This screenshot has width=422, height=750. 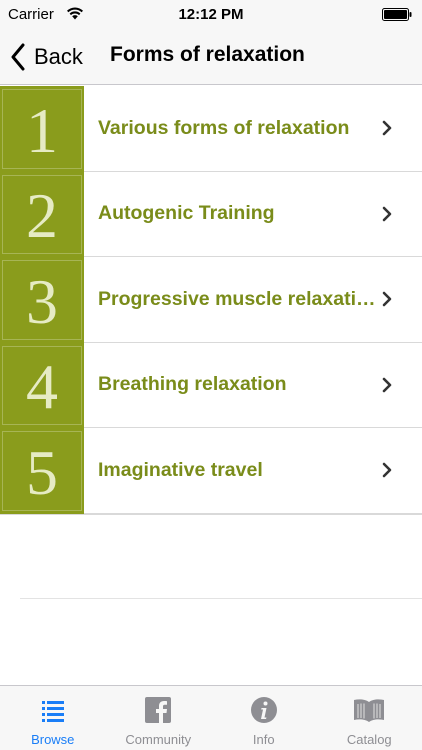 I want to click on item-title: Autogenic Training, so click(x=186, y=213).